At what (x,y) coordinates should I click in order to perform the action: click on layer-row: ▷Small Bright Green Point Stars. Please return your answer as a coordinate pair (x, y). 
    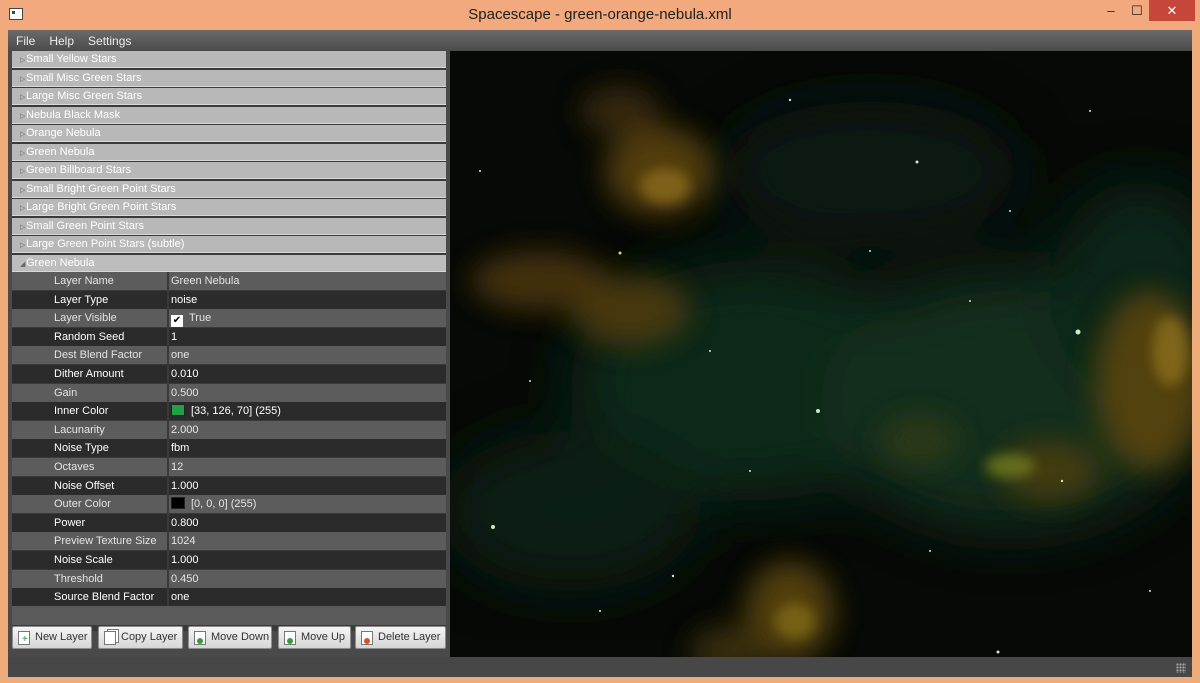
    Looking at the image, I should click on (229, 189).